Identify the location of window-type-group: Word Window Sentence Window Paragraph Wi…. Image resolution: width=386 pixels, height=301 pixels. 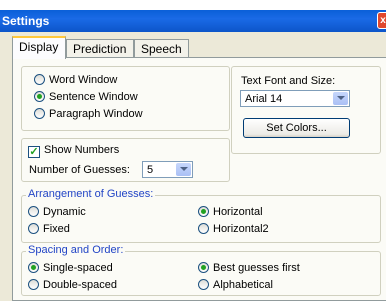
(125, 98).